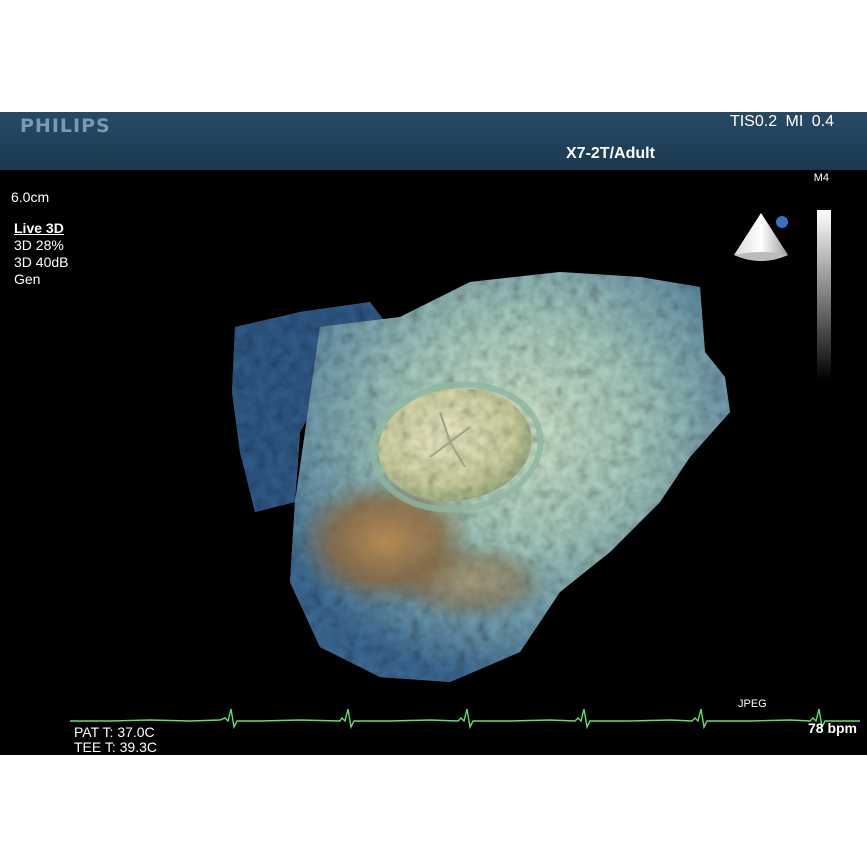 The height and width of the screenshot is (867, 867). What do you see at coordinates (821, 178) in the screenshot?
I see `gray-map-label: M4` at bounding box center [821, 178].